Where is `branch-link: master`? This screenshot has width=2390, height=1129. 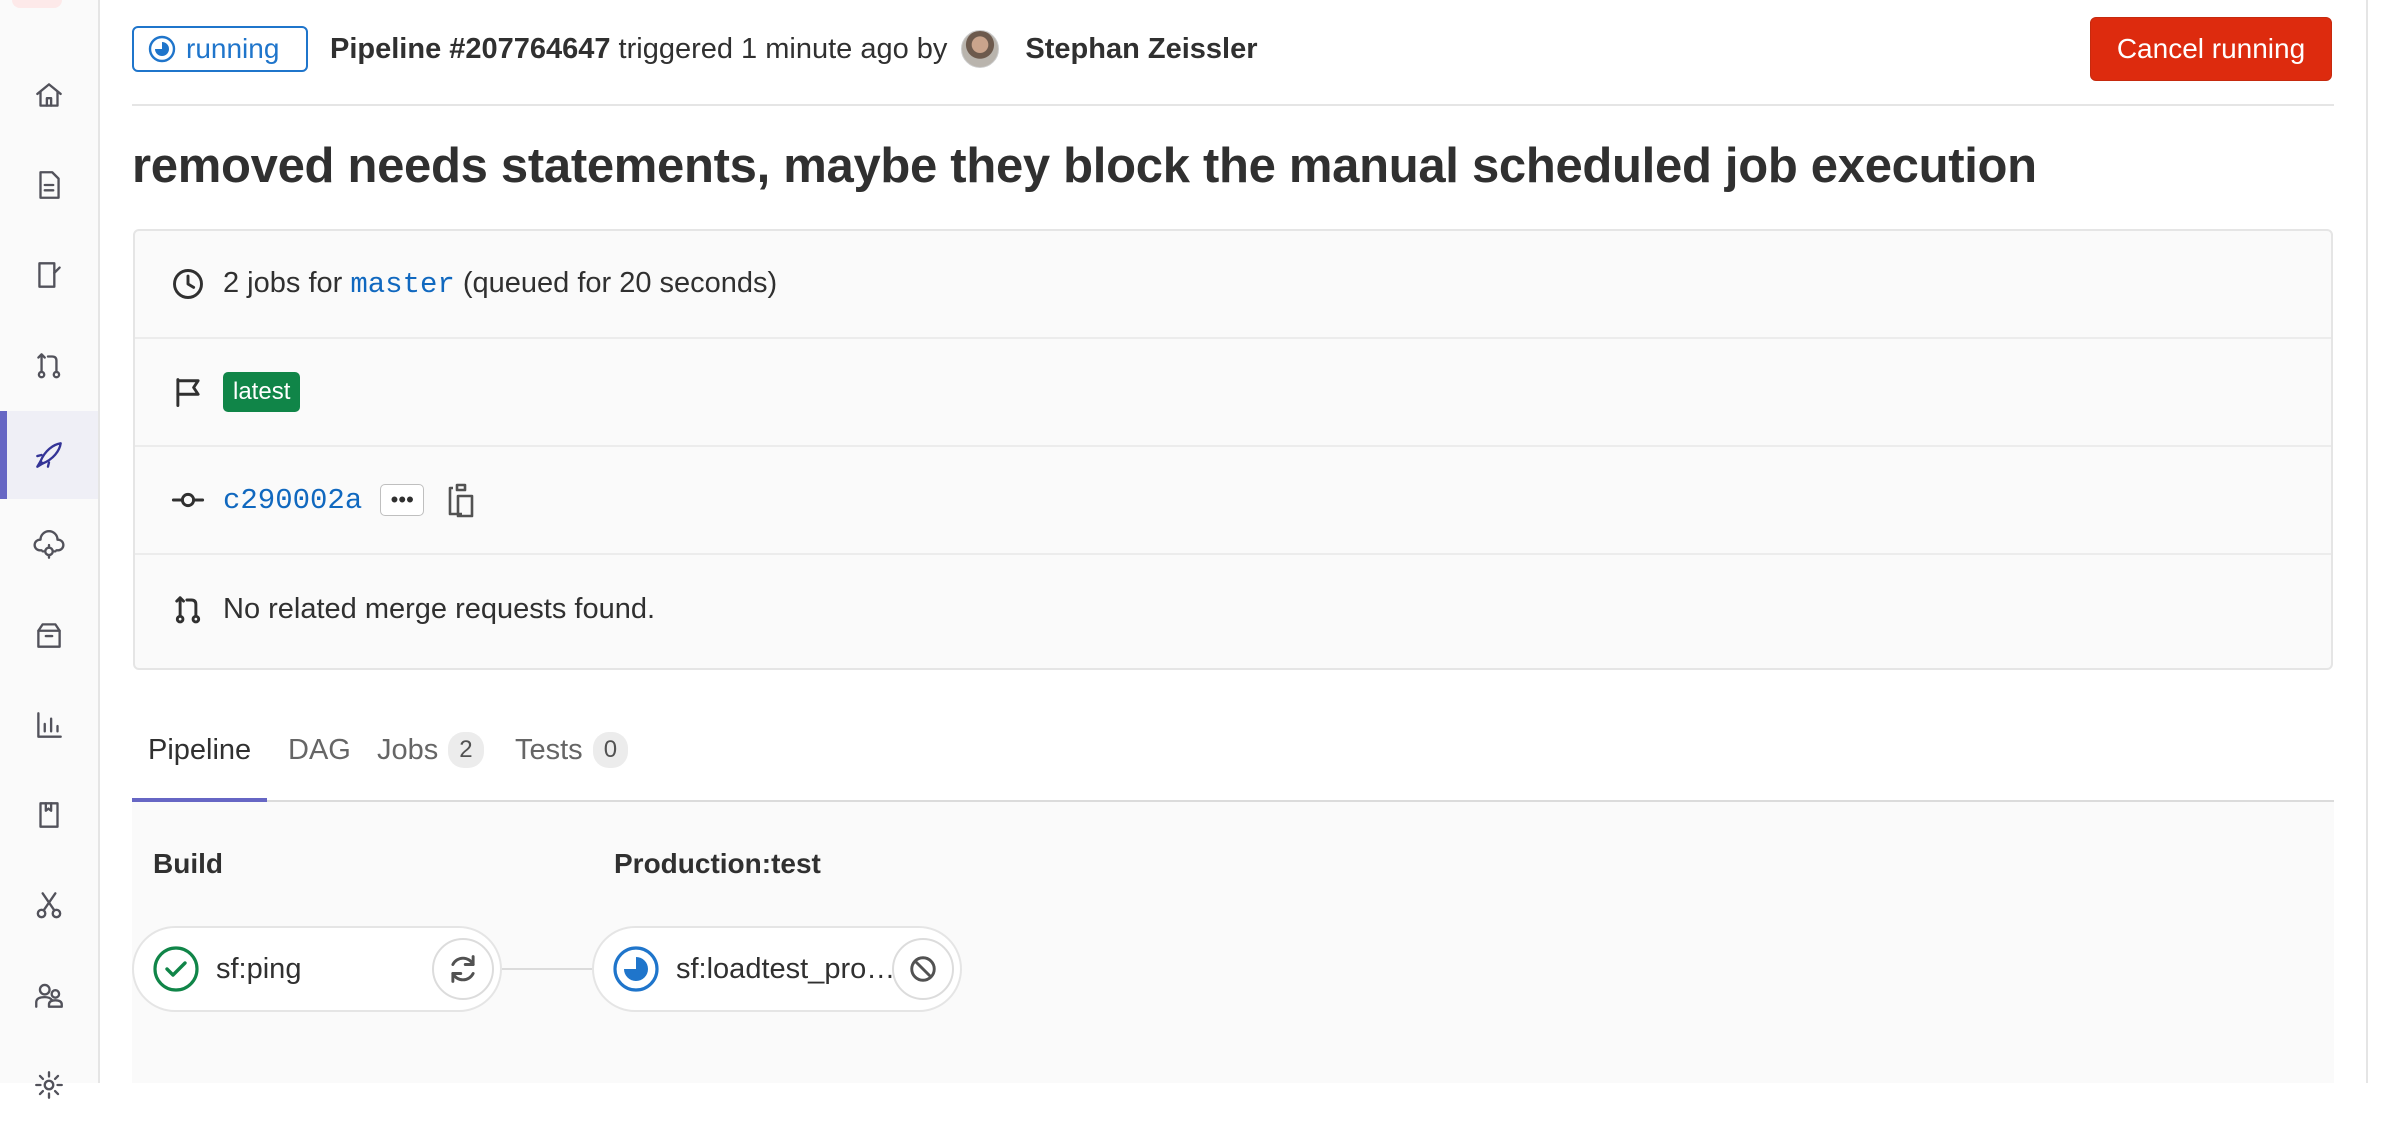 branch-link: master is located at coordinates (402, 284).